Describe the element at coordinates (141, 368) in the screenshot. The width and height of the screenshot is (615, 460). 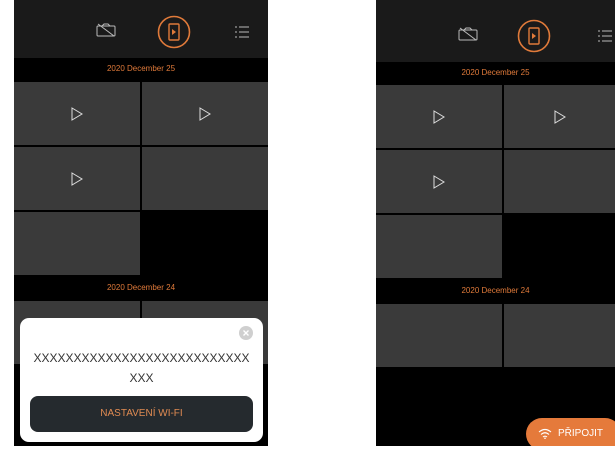
I see `dialog-message: XXXXXXXXXXXXXXXXXXXXXXXXXXXXXX` at that location.